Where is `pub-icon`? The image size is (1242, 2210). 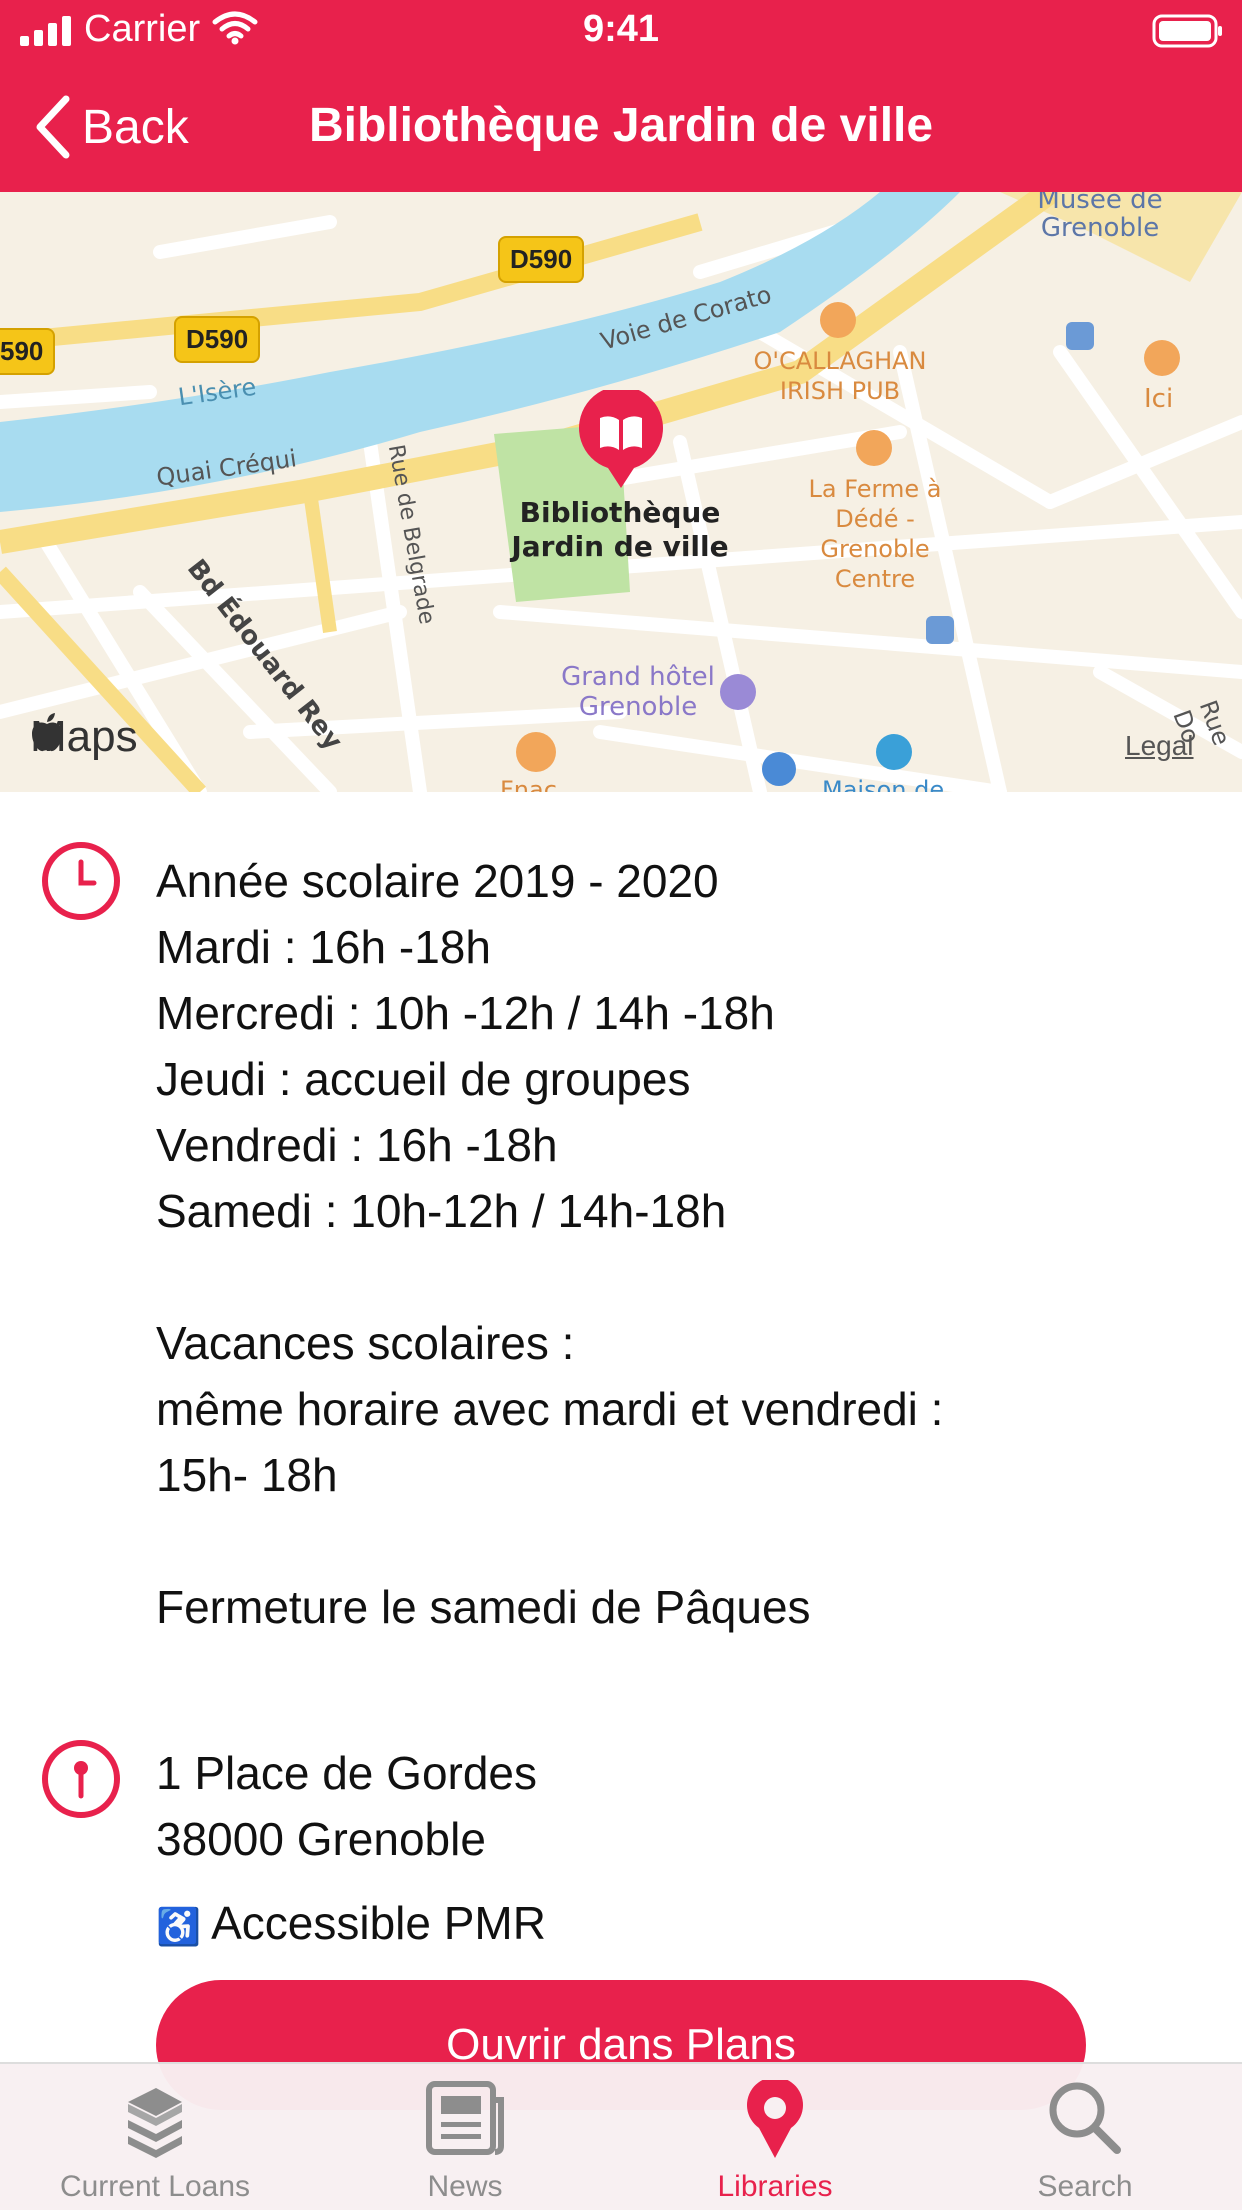 pub-icon is located at coordinates (838, 320).